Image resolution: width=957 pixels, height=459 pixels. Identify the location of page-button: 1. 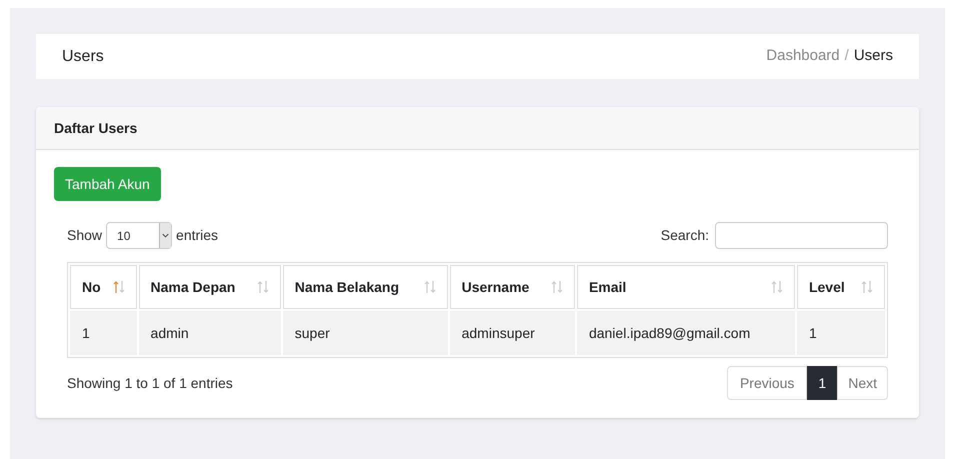
(822, 383).